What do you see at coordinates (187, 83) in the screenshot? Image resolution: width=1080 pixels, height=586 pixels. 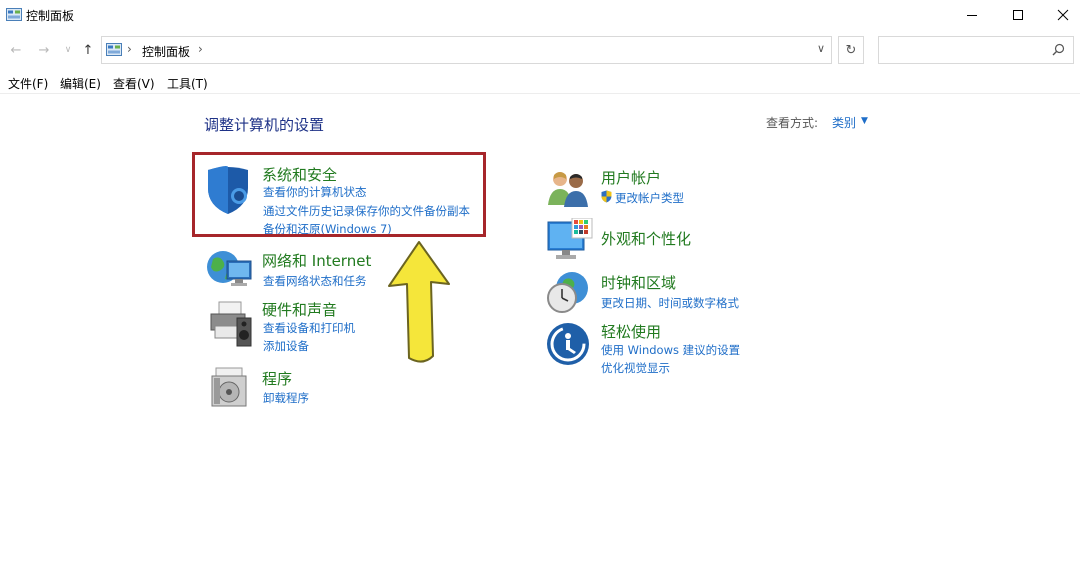 I see `menu-tools: 工具(T)` at bounding box center [187, 83].